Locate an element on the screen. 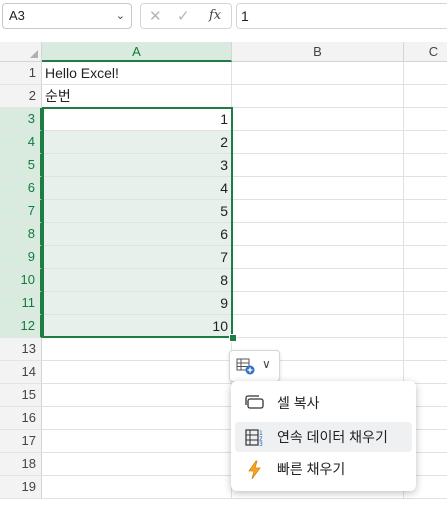 This screenshot has height=506, width=447. fill-handle is located at coordinates (233, 338).